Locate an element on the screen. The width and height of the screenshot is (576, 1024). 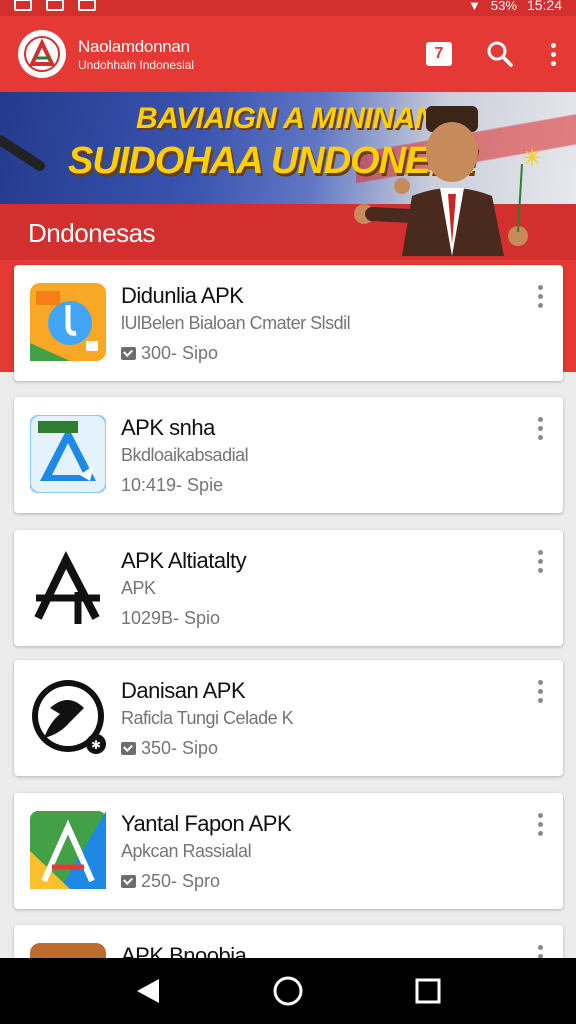
section-title: Dndonesas is located at coordinates (92, 233).